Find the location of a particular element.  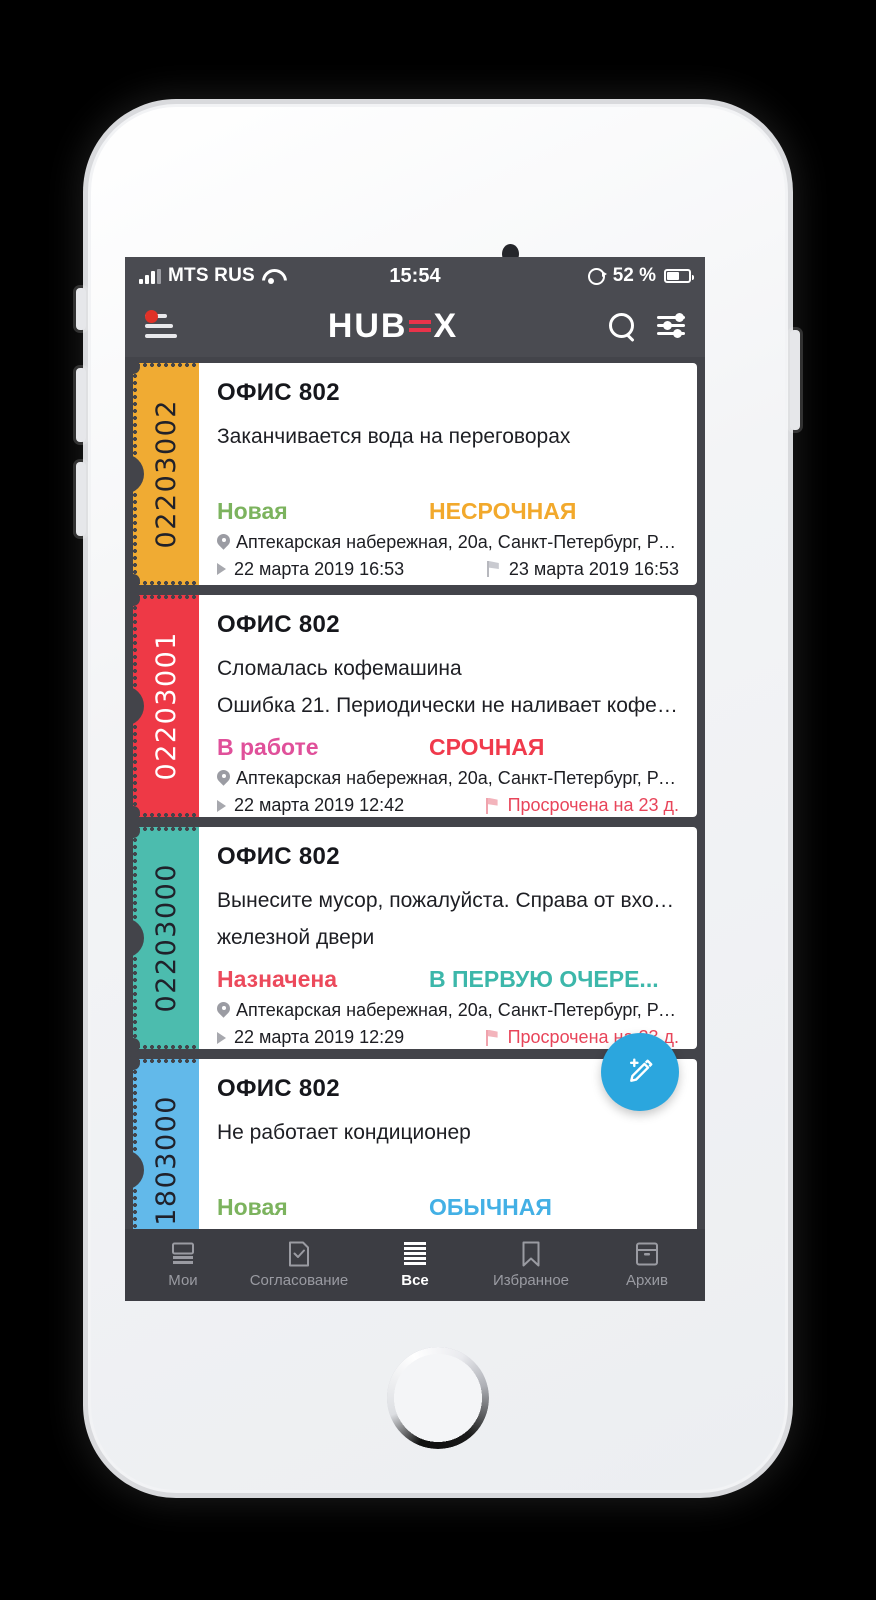

request-description-line: железной двери is located at coordinates (296, 937).